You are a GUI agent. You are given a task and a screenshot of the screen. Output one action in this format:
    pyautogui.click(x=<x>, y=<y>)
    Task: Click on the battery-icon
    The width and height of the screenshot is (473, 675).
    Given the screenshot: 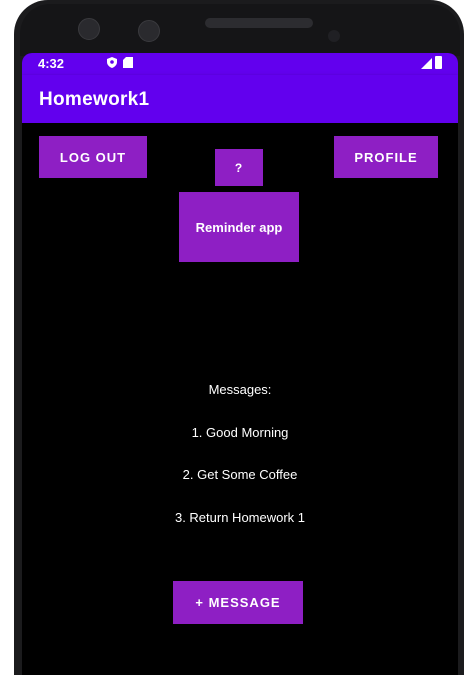 What is the action you would take?
    pyautogui.click(x=438, y=62)
    